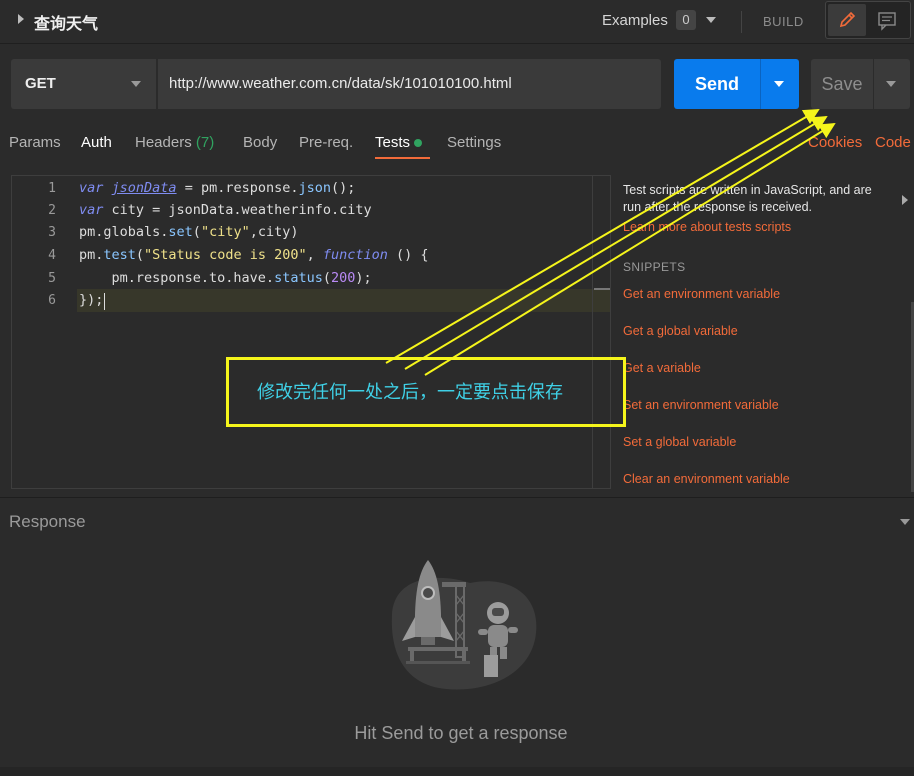 Image resolution: width=914 pixels, height=776 pixels. Describe the element at coordinates (83, 84) in the screenshot. I see `method-select: GET` at that location.